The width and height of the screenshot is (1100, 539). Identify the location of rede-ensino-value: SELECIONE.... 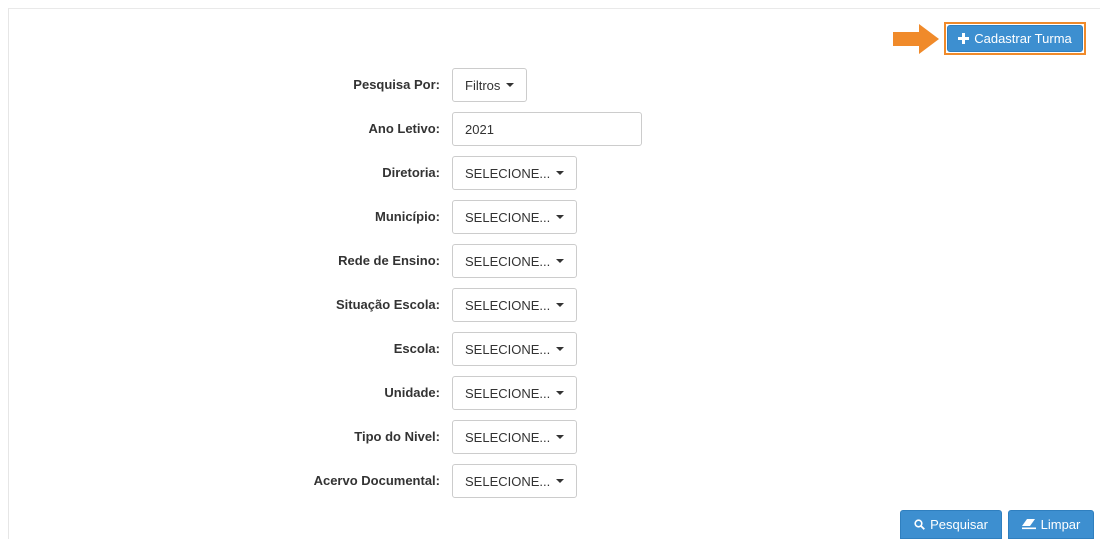
(508, 261).